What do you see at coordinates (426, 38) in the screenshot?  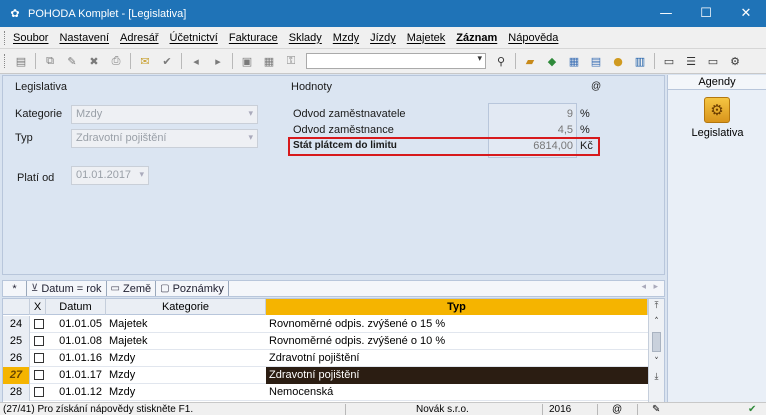 I see `menu-majetek: Majetek` at bounding box center [426, 38].